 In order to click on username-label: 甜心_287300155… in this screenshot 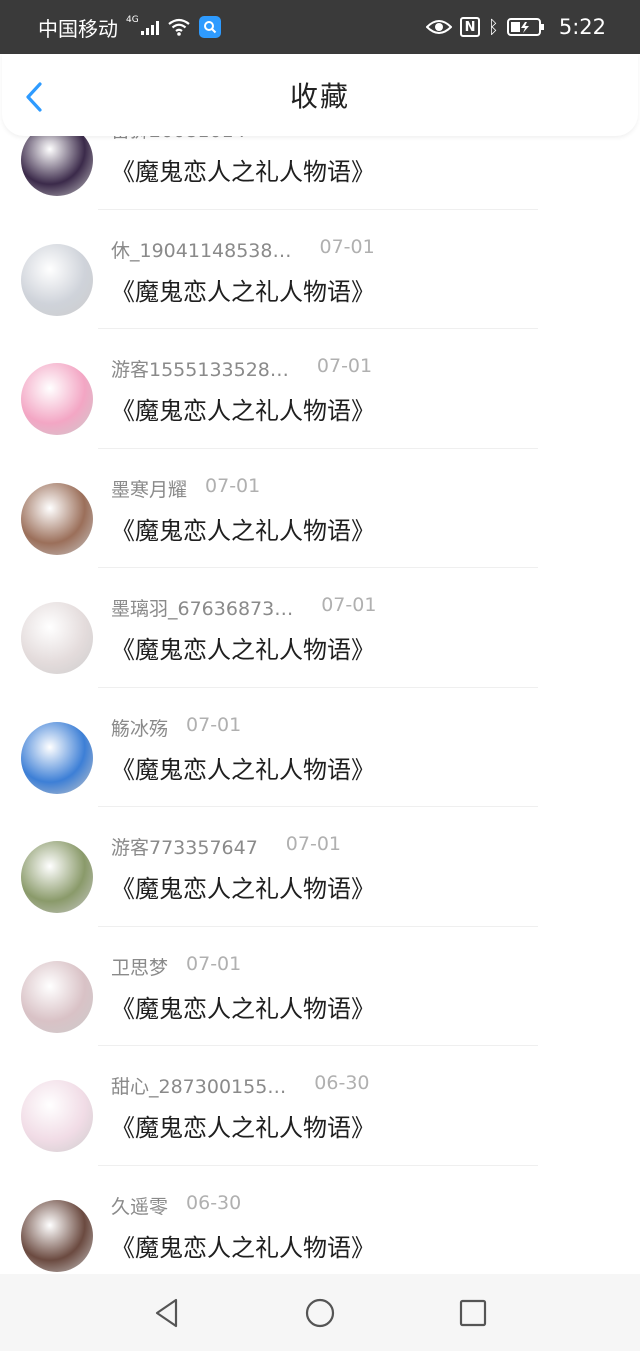, I will do `click(199, 1087)`.